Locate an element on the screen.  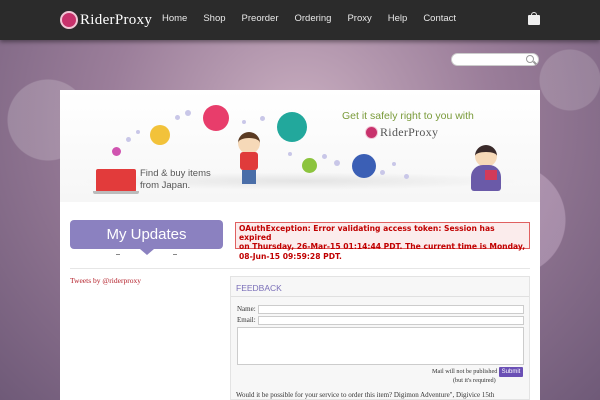
name-label: Name: is located at coordinates (246, 309).